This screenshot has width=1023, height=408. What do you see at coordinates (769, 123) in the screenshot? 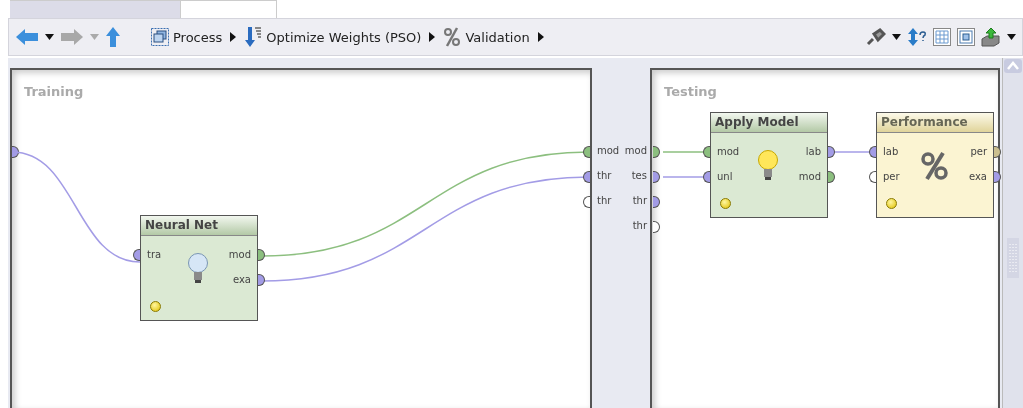
I see `operator-title: Apply Model` at bounding box center [769, 123].